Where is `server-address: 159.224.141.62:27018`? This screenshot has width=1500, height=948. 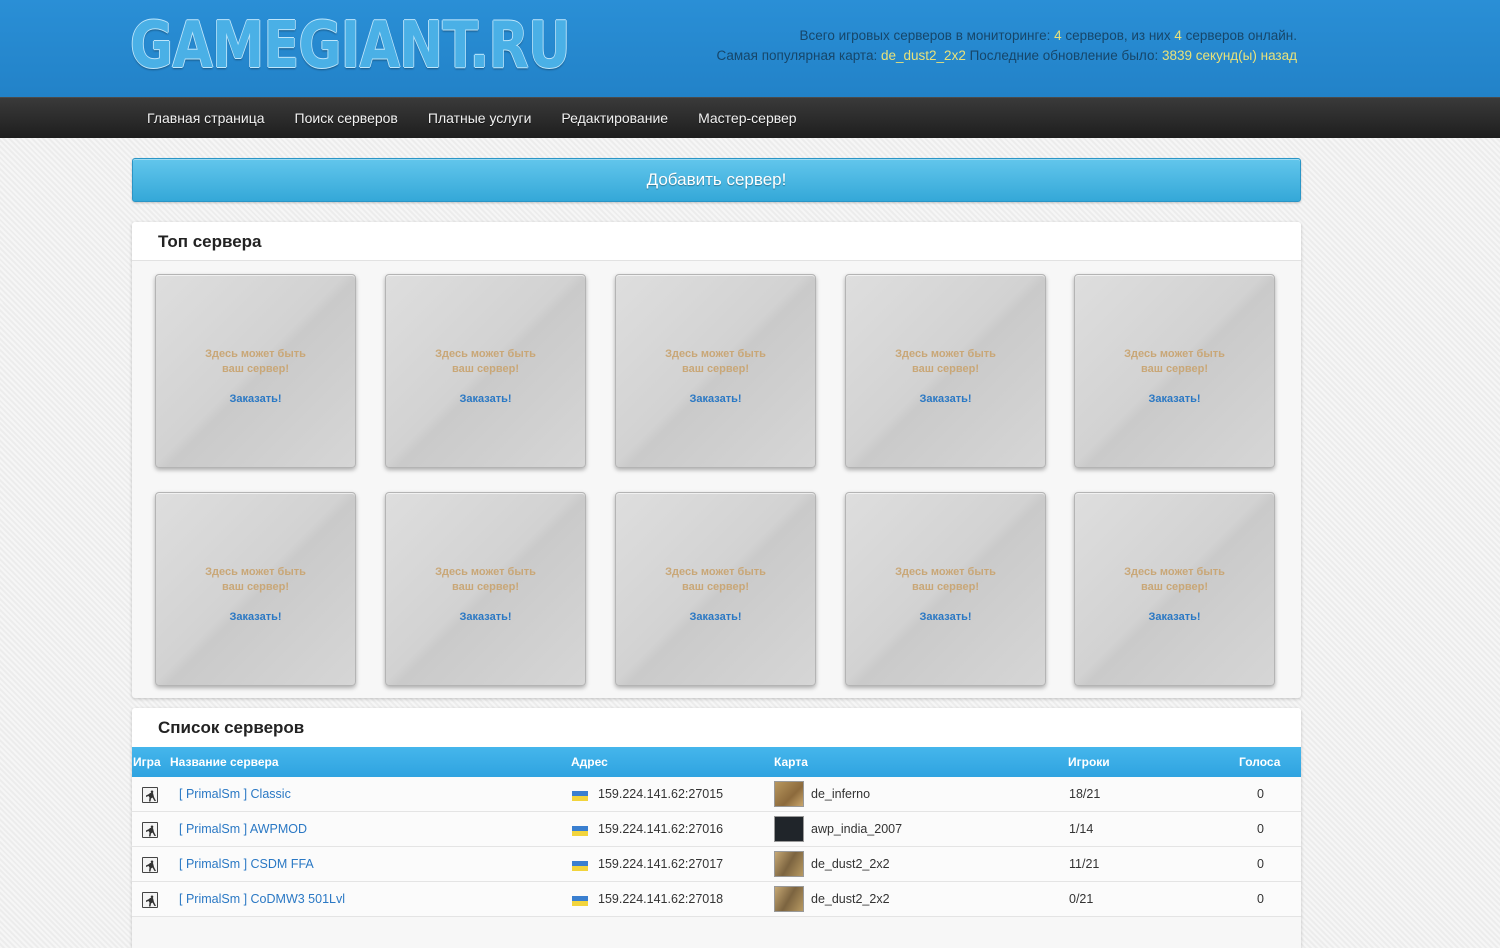
server-address: 159.224.141.62:27018 is located at coordinates (660, 899).